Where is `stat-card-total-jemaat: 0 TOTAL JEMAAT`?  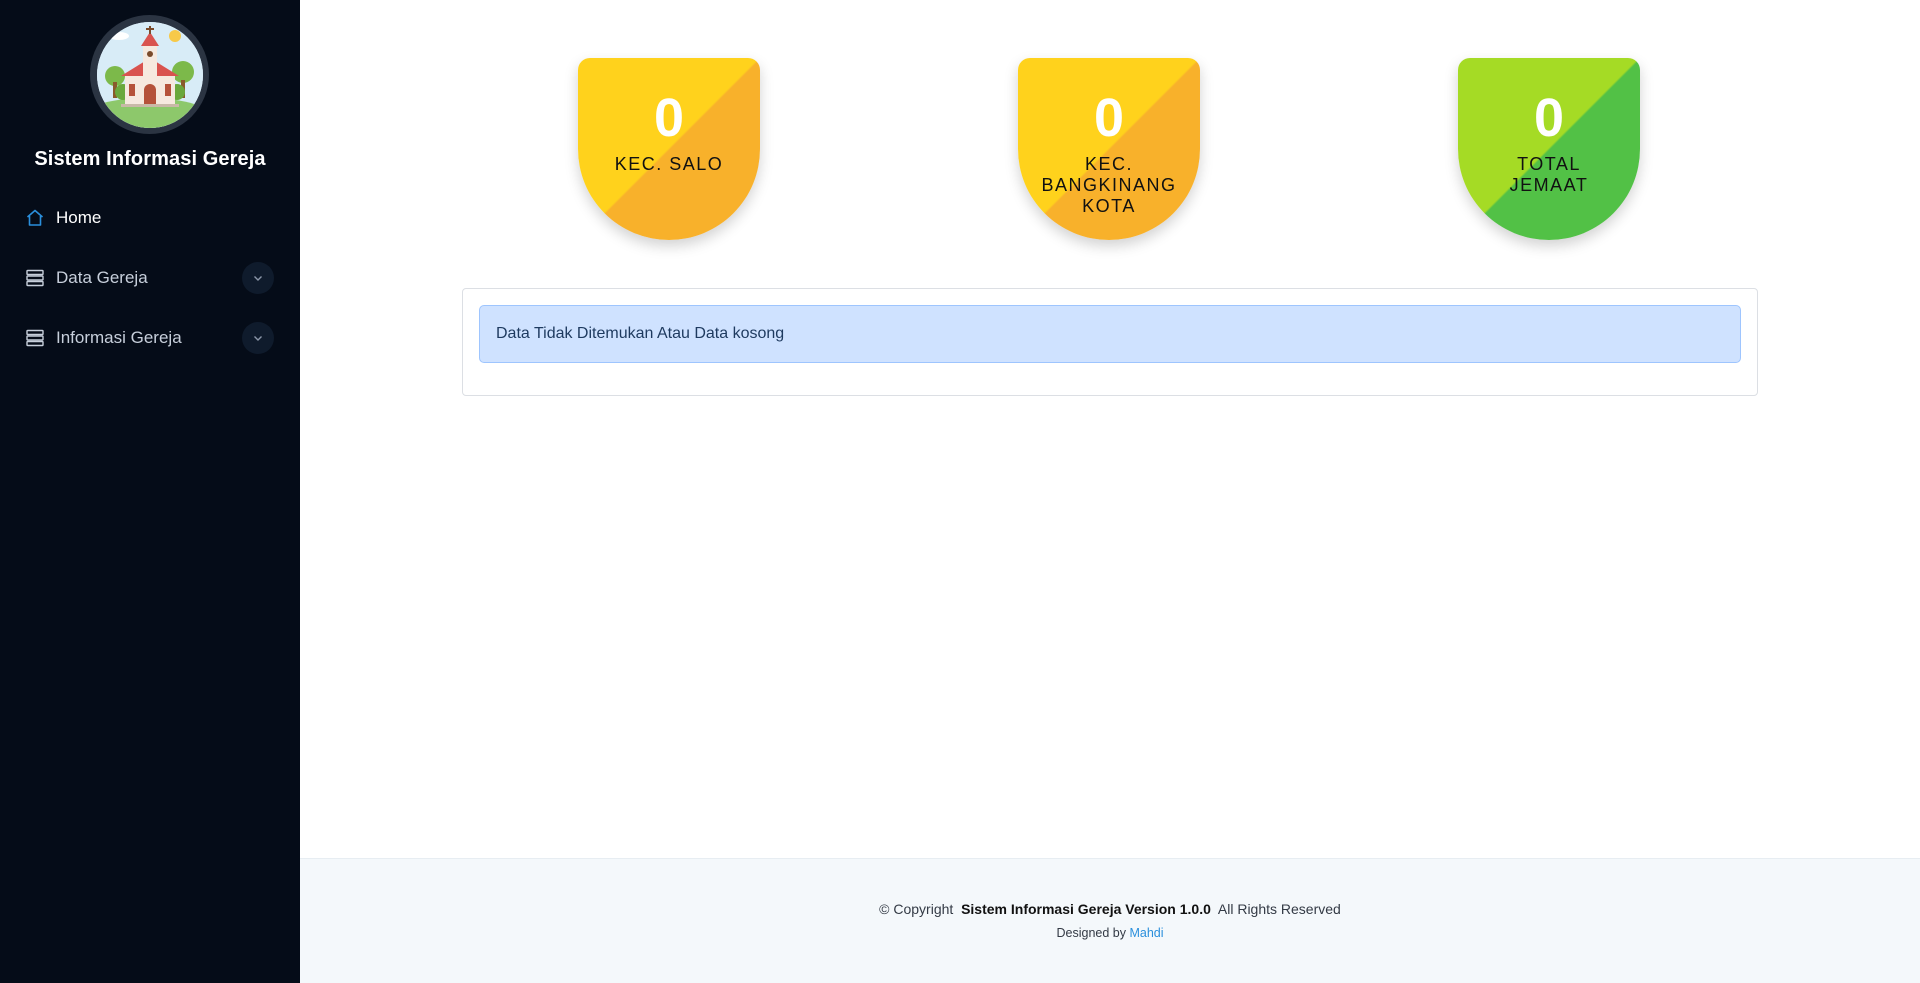 stat-card-total-jemaat: 0 TOTAL JEMAAT is located at coordinates (1549, 149).